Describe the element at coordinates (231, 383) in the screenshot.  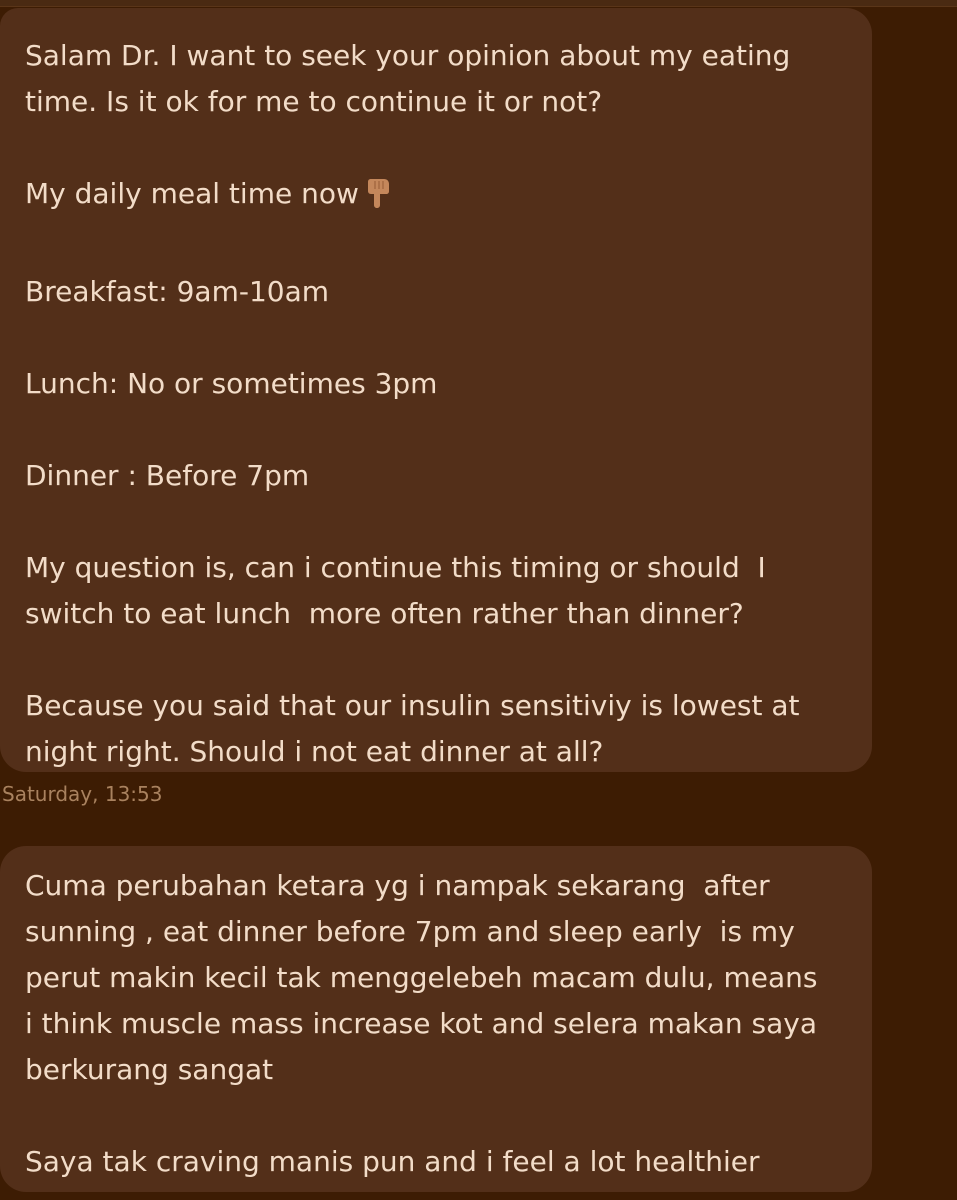
I see `message-text: Lunch: No or sometimes 3pm` at that location.